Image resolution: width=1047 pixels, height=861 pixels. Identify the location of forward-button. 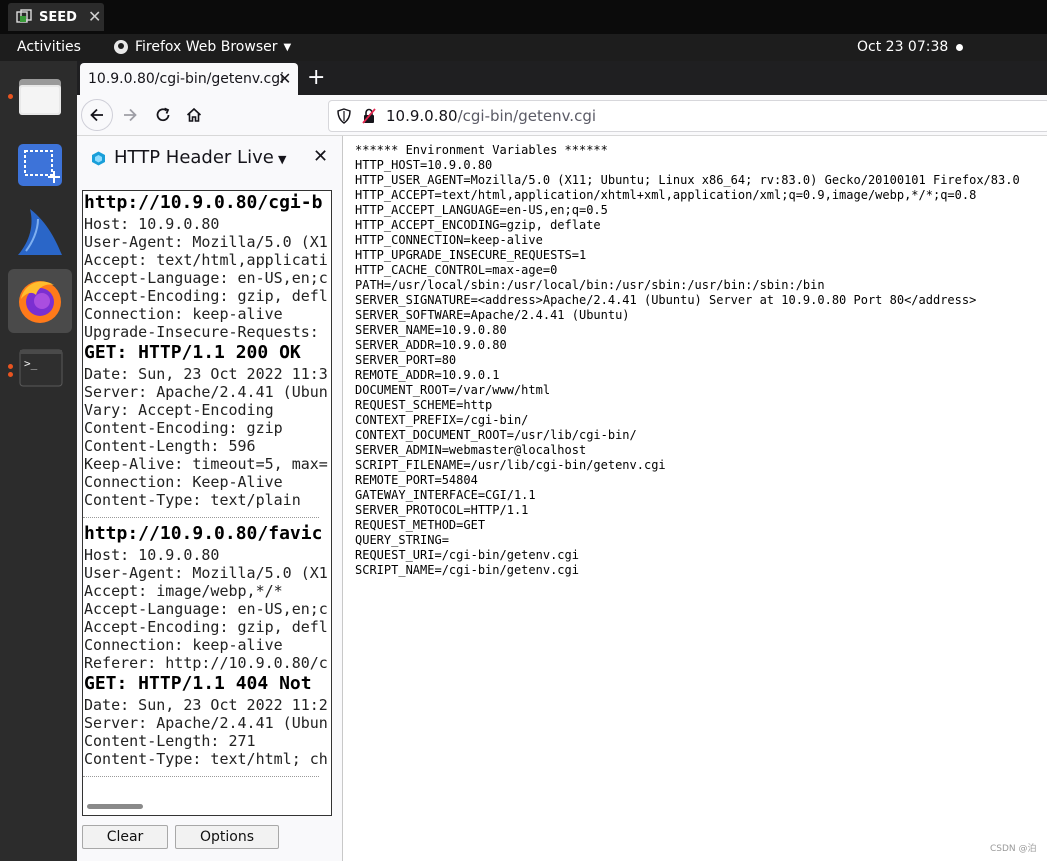
(130, 115).